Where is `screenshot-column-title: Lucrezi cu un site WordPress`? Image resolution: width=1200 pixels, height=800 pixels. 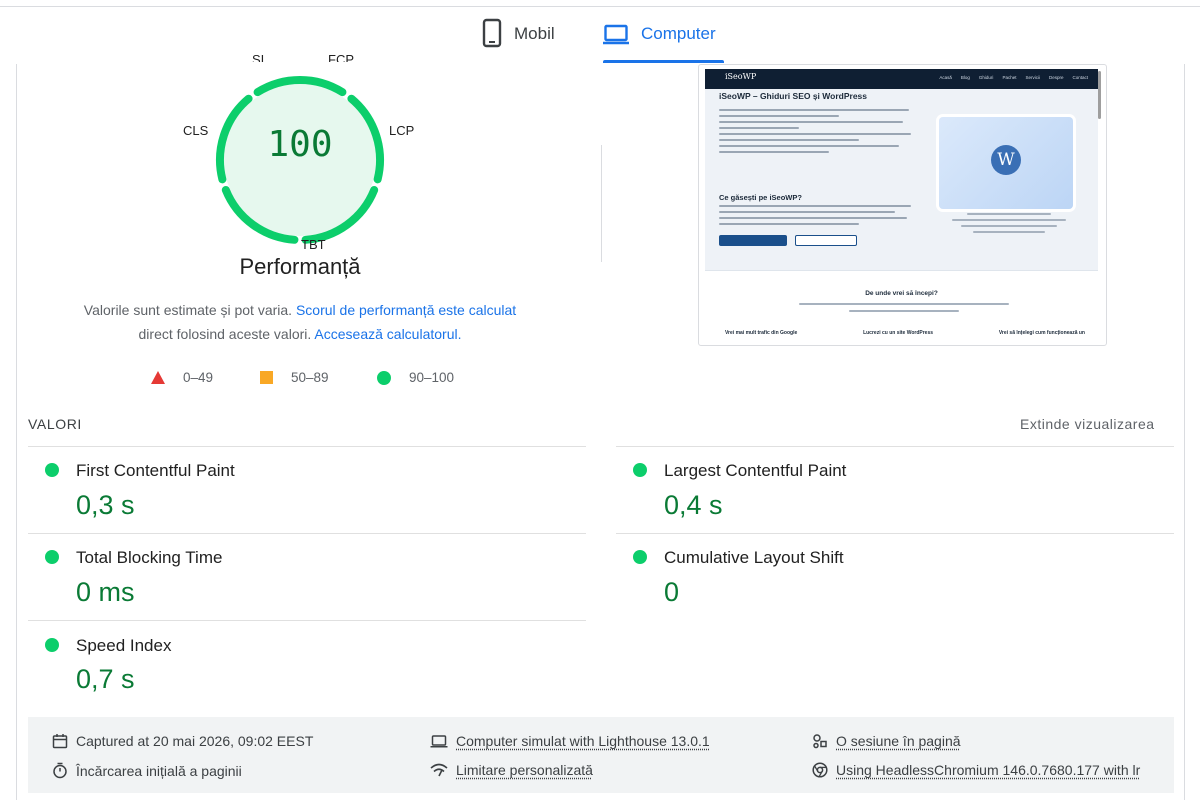
screenshot-column-title: Lucrezi cu un site WordPress is located at coordinates (898, 333).